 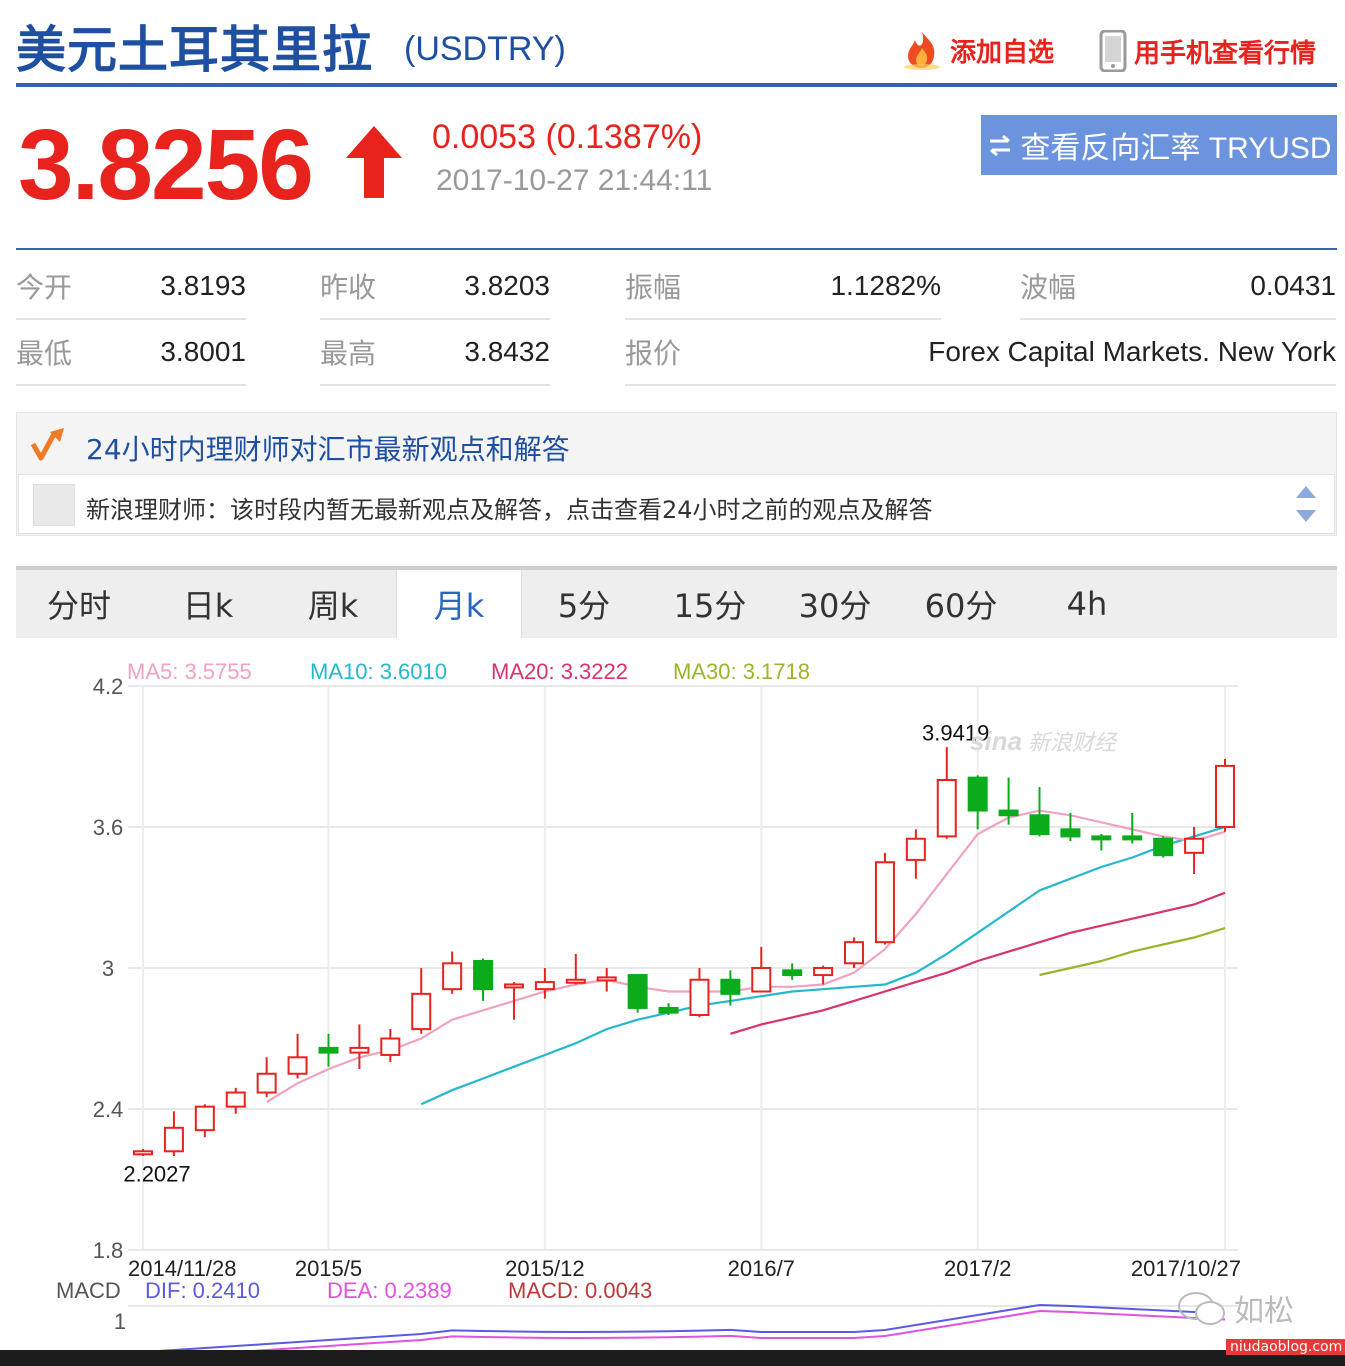 What do you see at coordinates (108, 827) in the screenshot?
I see `y-tick-label: 3.6` at bounding box center [108, 827].